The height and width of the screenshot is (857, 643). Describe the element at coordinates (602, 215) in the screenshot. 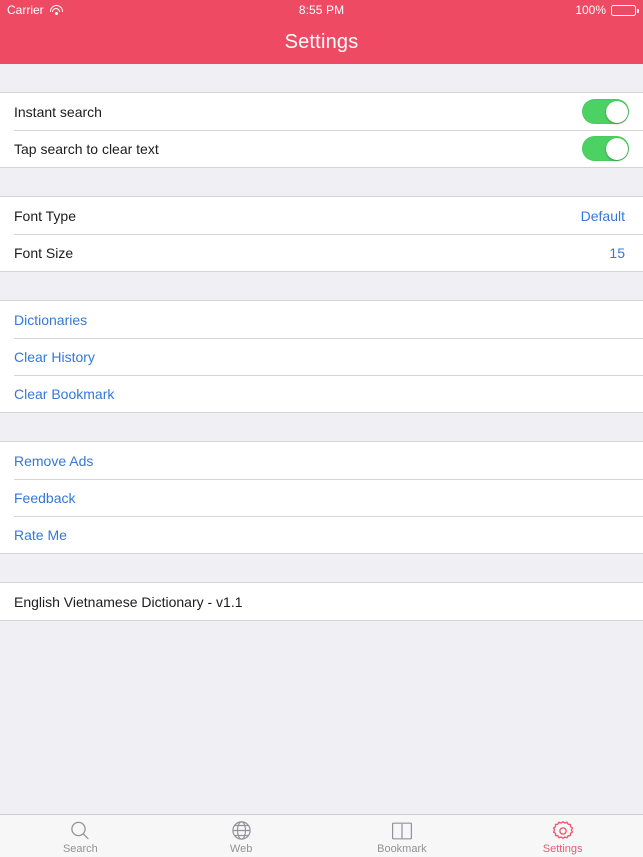

I see `font-type-value: Default` at that location.